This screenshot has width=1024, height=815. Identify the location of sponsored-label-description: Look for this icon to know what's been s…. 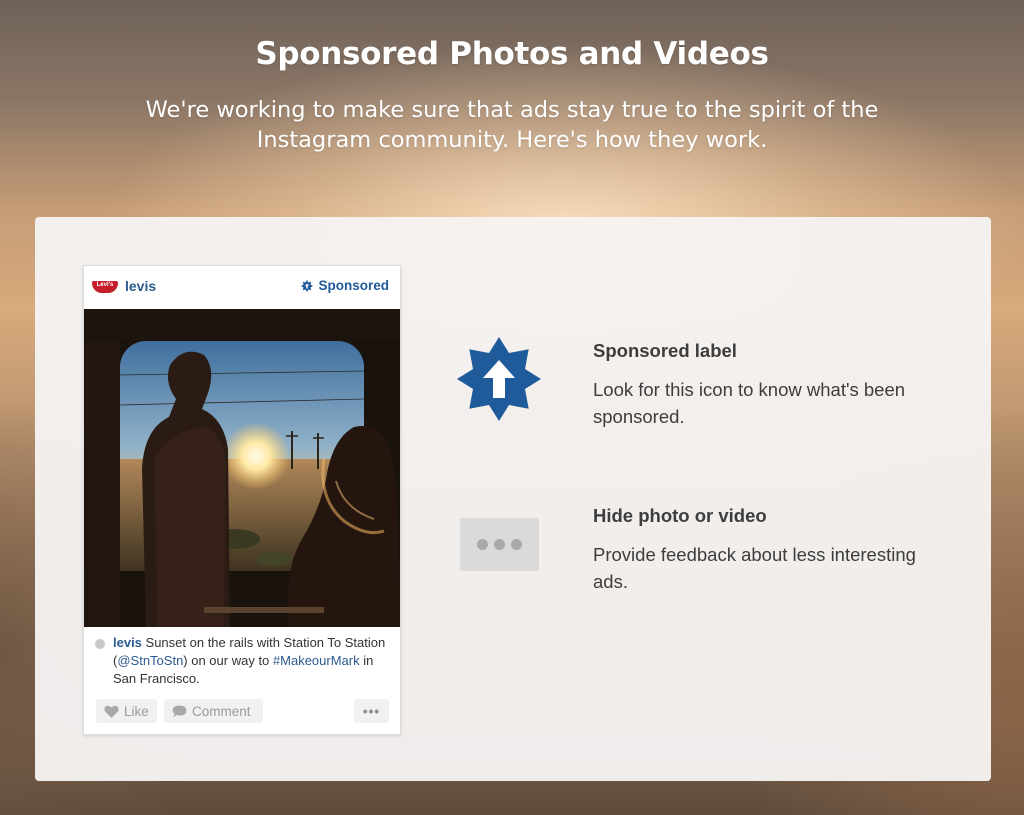
(749, 403).